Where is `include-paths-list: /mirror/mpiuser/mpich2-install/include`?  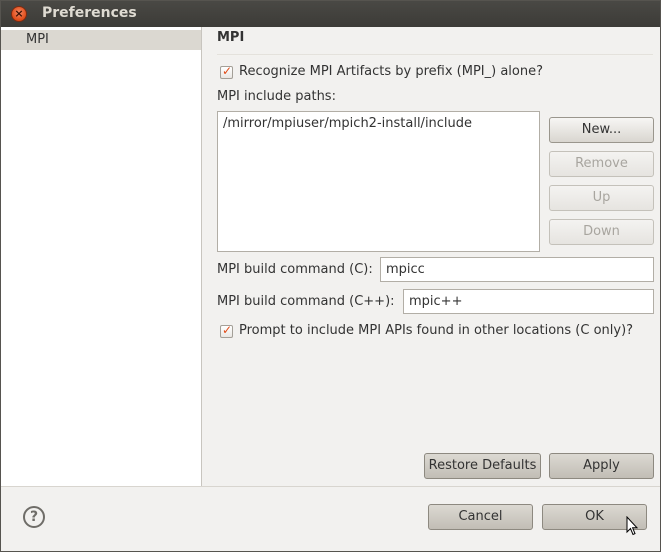 include-paths-list: /mirror/mpiuser/mpich2-install/include is located at coordinates (378, 181).